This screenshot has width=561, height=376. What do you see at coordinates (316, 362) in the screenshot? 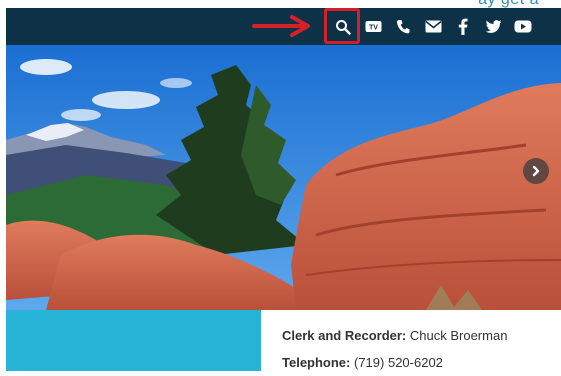
I see `telephone-label: Telephone:` at bounding box center [316, 362].